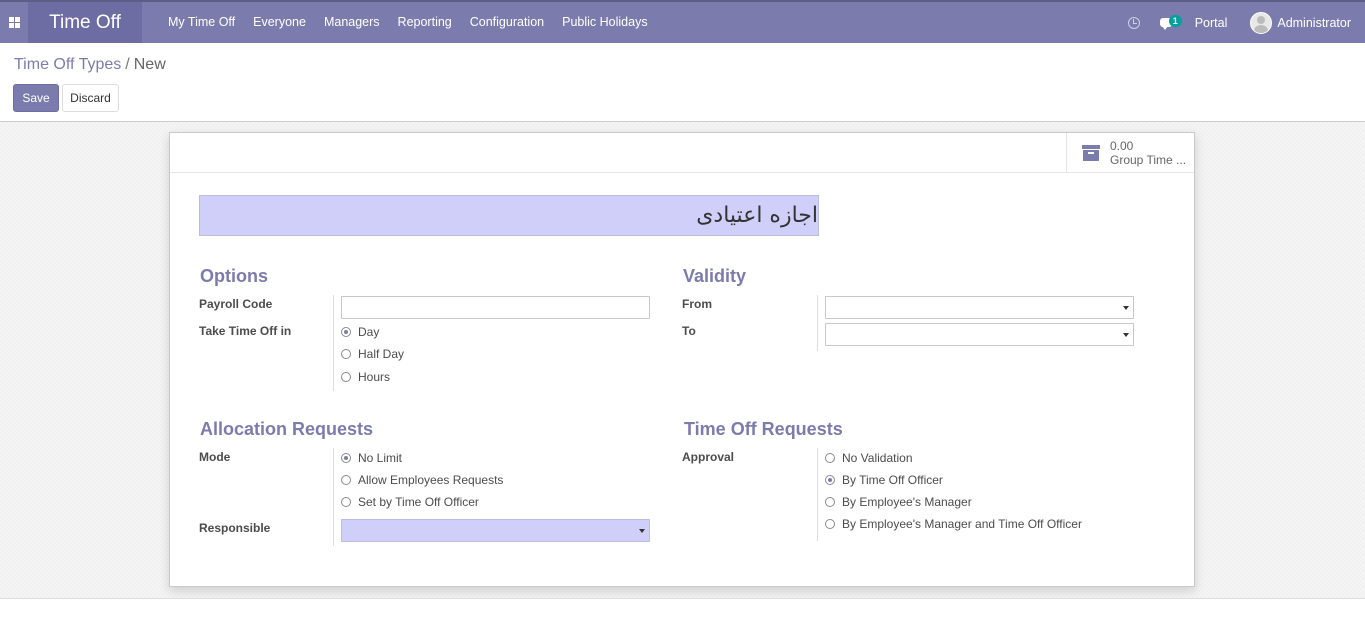  What do you see at coordinates (507, 22) in the screenshot?
I see `menu-configuration: Configuration` at bounding box center [507, 22].